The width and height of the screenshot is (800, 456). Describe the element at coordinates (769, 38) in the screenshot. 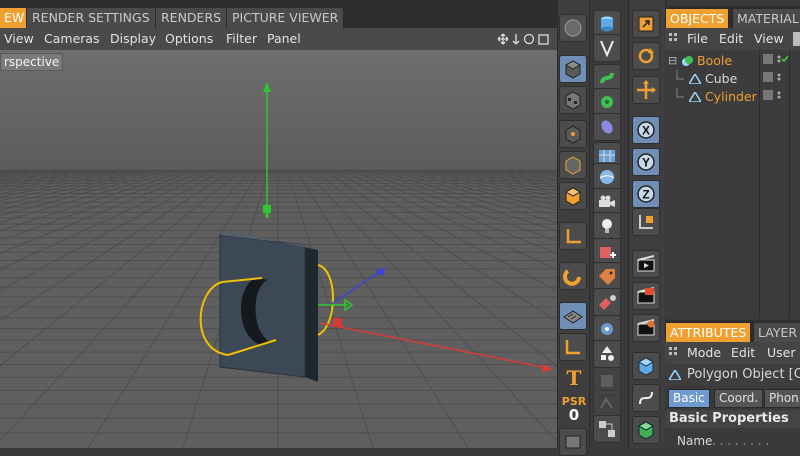

I see `objects-menu-view: View` at that location.